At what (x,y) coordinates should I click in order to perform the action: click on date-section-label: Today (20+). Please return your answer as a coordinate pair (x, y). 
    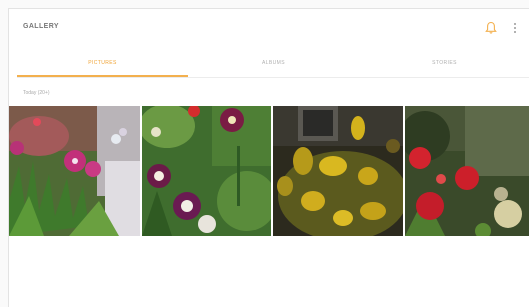
    Looking at the image, I should click on (36, 93).